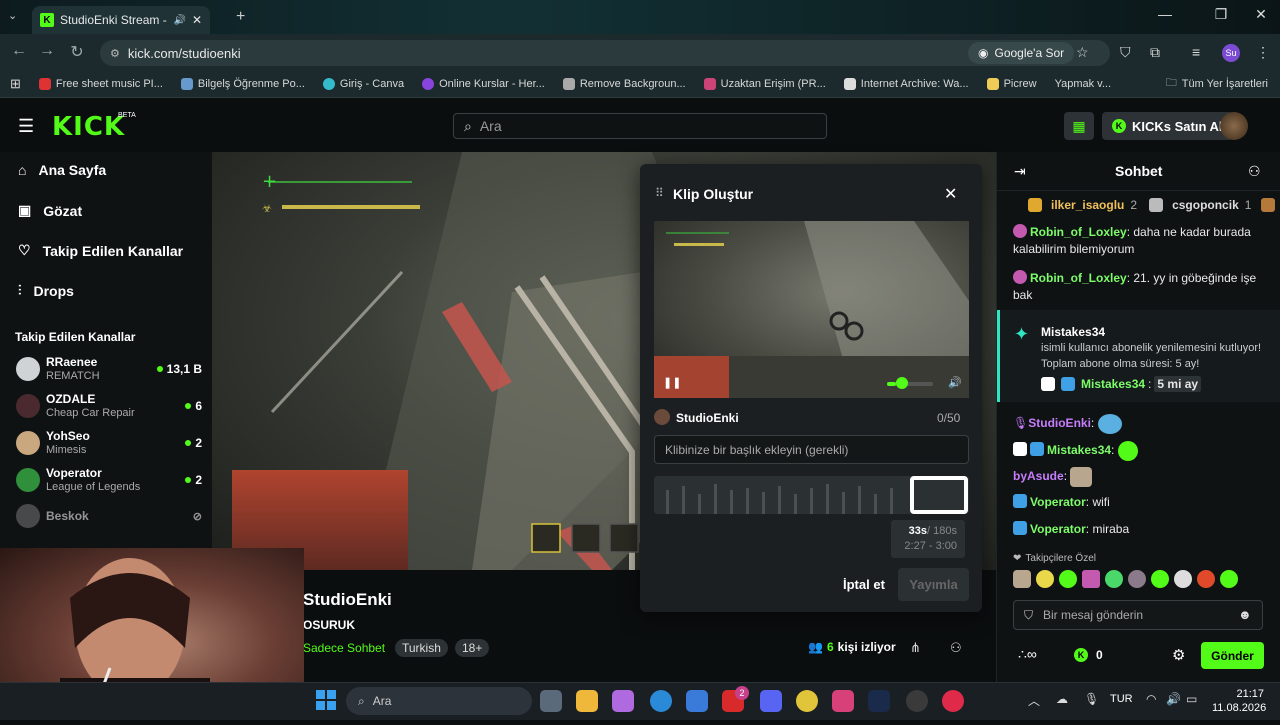 Image resolution: width=1280 pixels, height=725 pixels. I want to click on channel-name-title: StudioEnki, so click(347, 600).